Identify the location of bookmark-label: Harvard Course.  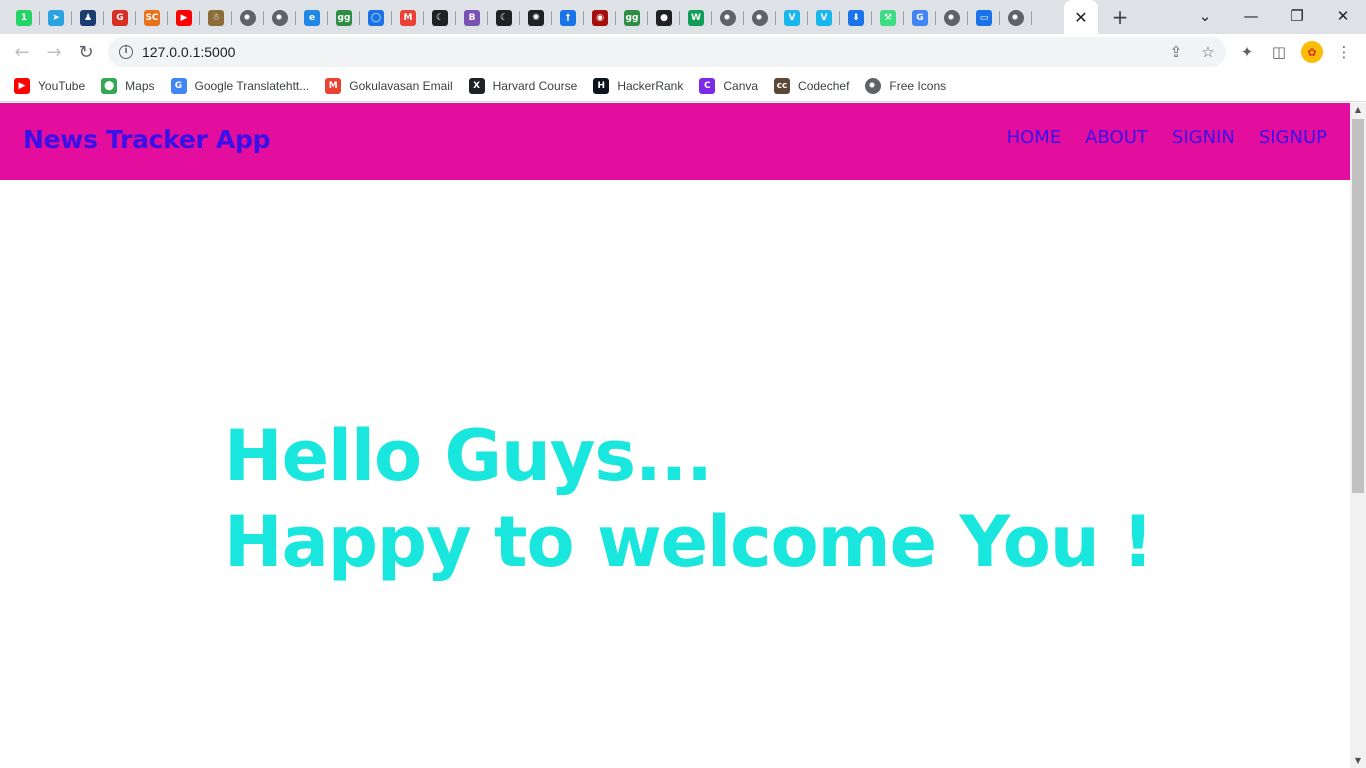
(535, 85).